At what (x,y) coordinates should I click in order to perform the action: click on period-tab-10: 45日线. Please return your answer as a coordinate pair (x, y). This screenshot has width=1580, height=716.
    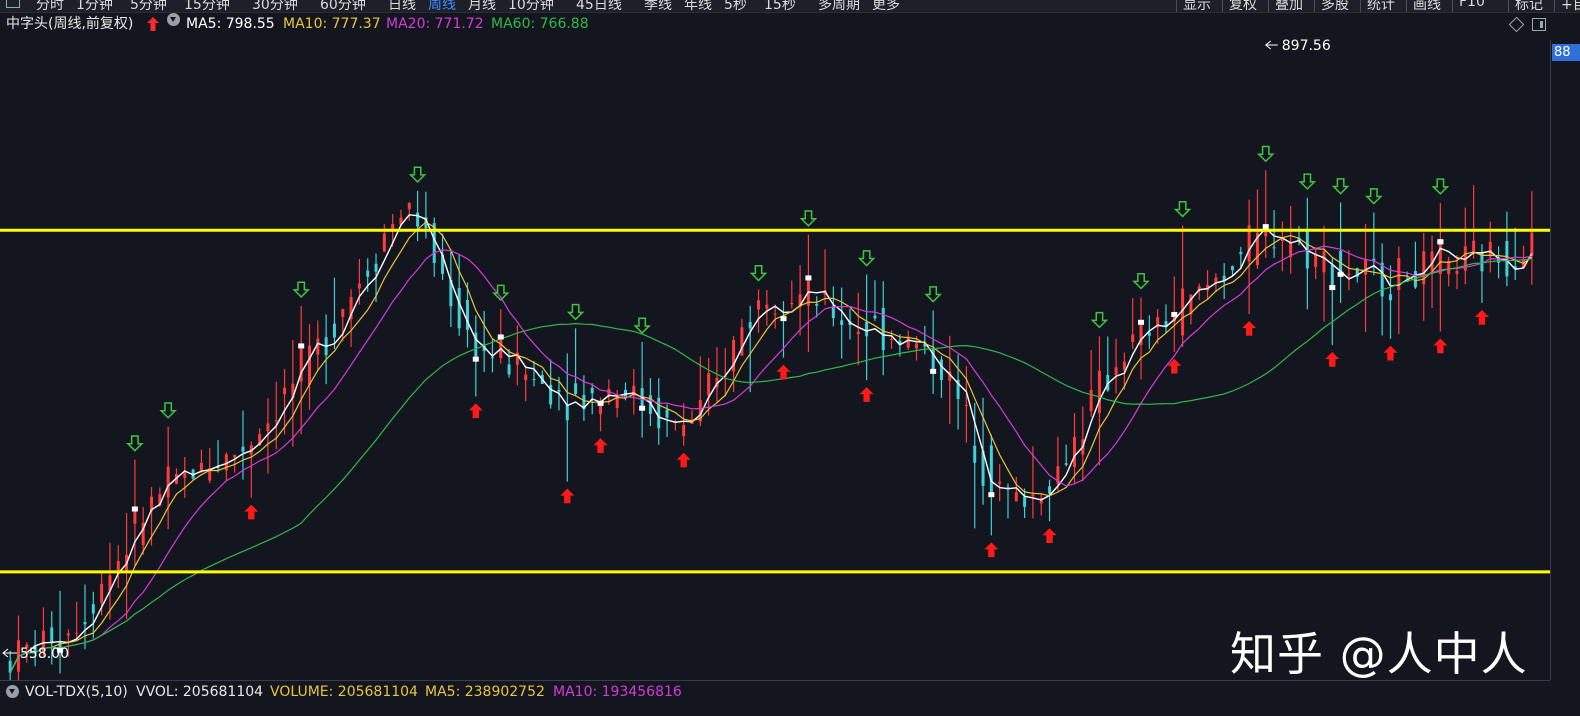
    Looking at the image, I should click on (599, 6).